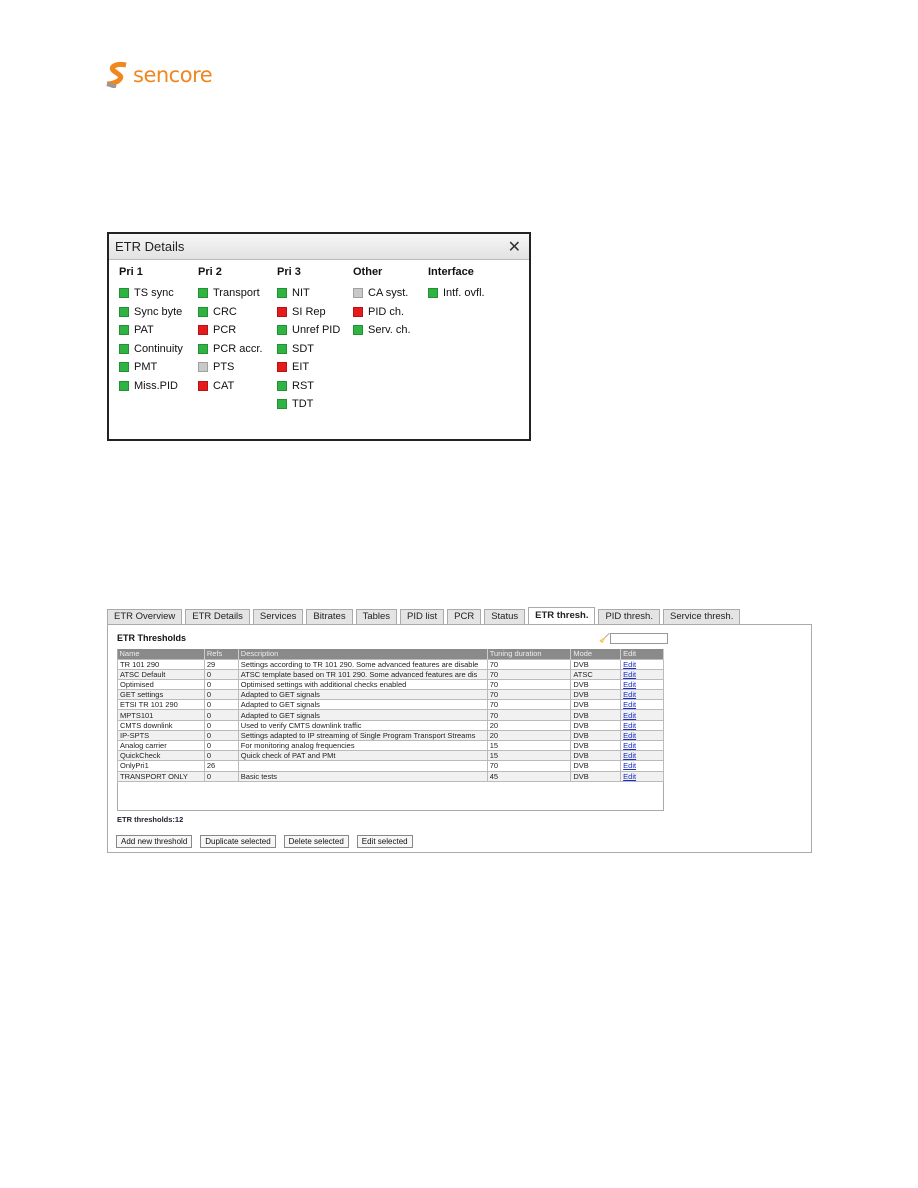 This screenshot has height=1188, width=918. What do you see at coordinates (151, 386) in the screenshot?
I see `check-miss-pid: Miss.PID` at bounding box center [151, 386].